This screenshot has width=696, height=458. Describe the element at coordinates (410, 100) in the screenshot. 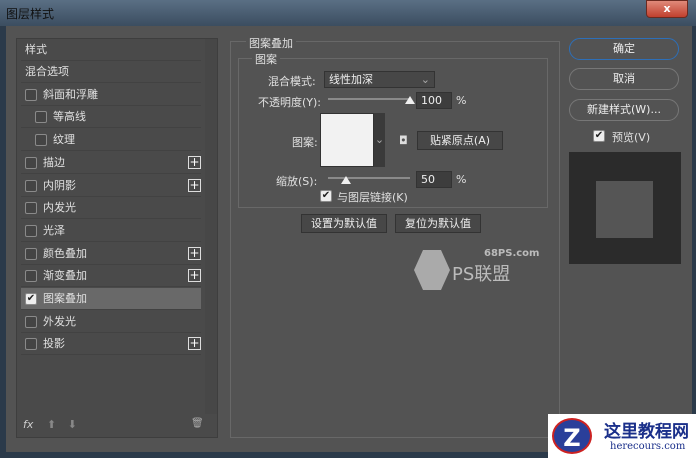

I see `opacity-slider-thumb` at that location.